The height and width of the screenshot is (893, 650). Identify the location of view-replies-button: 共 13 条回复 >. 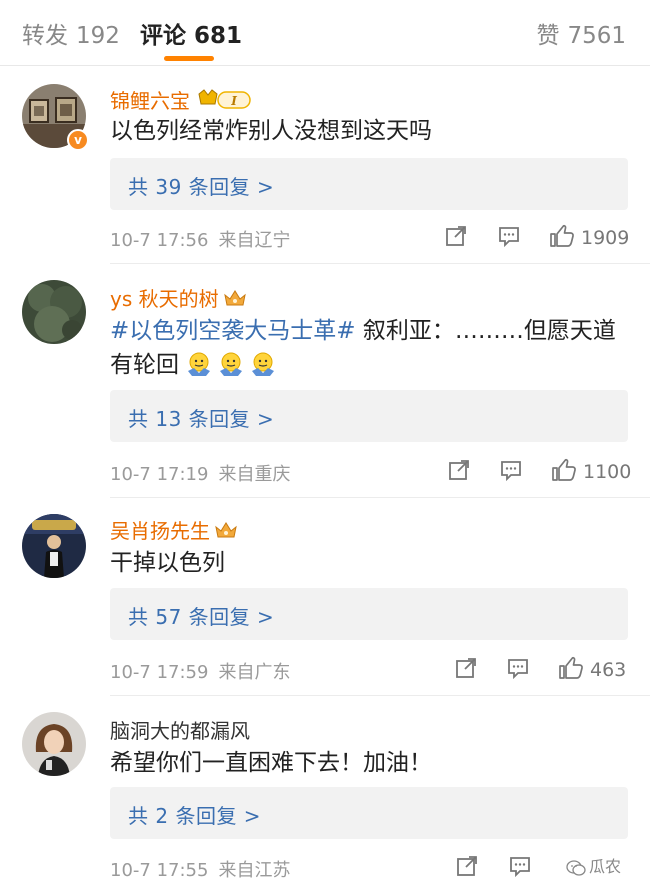
(369, 416).